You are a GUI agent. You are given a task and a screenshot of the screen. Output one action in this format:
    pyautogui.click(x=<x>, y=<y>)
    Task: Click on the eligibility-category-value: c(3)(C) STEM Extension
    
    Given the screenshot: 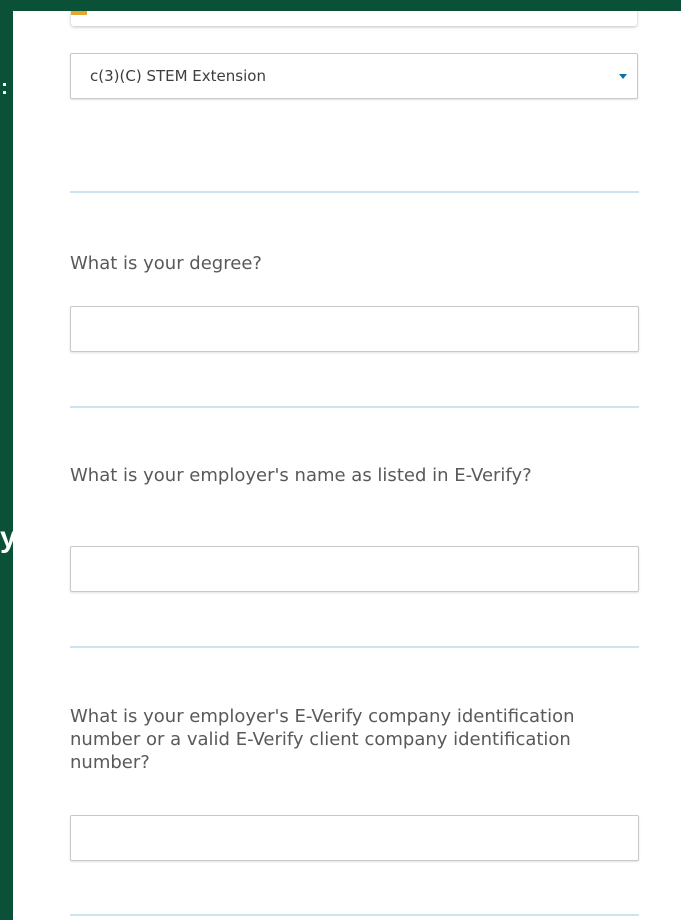 What is the action you would take?
    pyautogui.click(x=178, y=76)
    